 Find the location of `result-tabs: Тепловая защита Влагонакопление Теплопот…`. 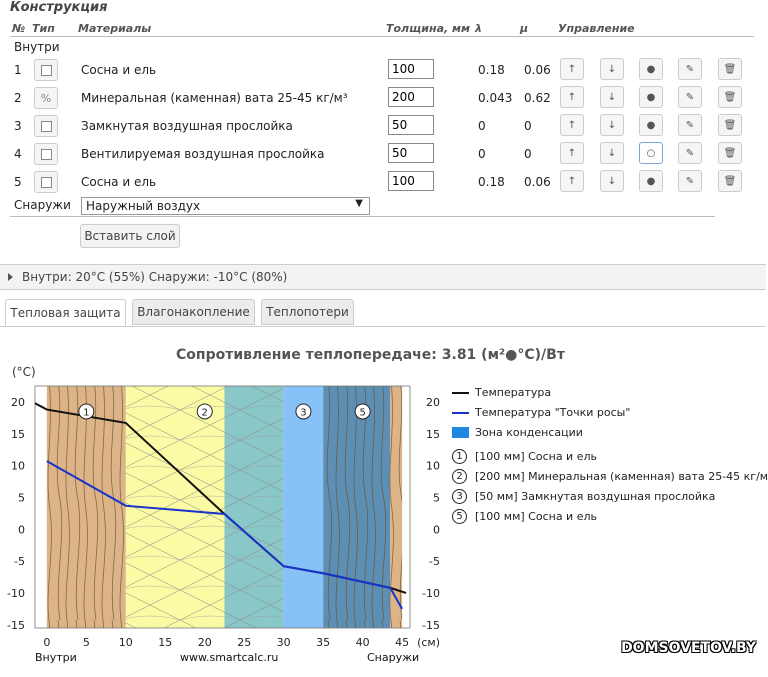

result-tabs: Тепловая защита Влагонакопление Теплопот… is located at coordinates (383, 311).